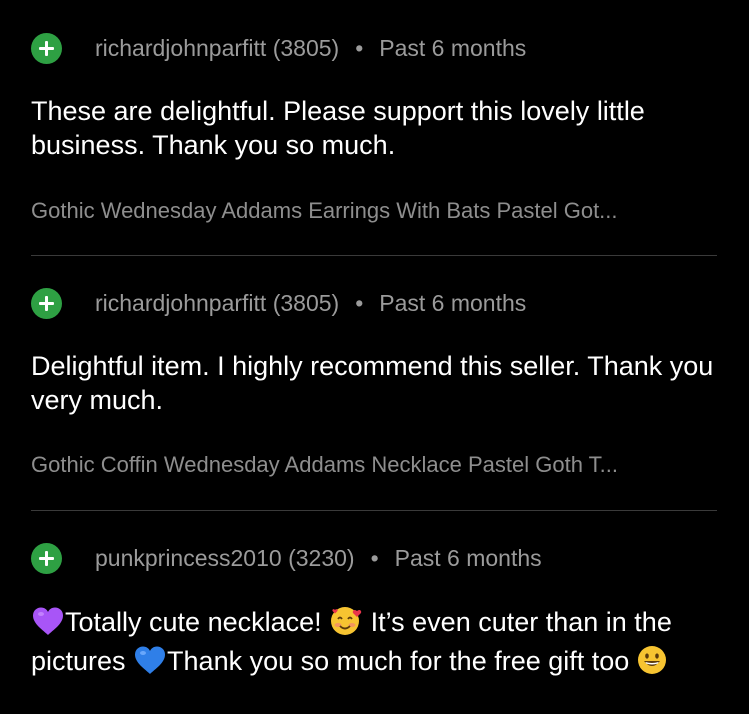  Describe the element at coordinates (48, 625) in the screenshot. I see `purple-heart-icon` at that location.